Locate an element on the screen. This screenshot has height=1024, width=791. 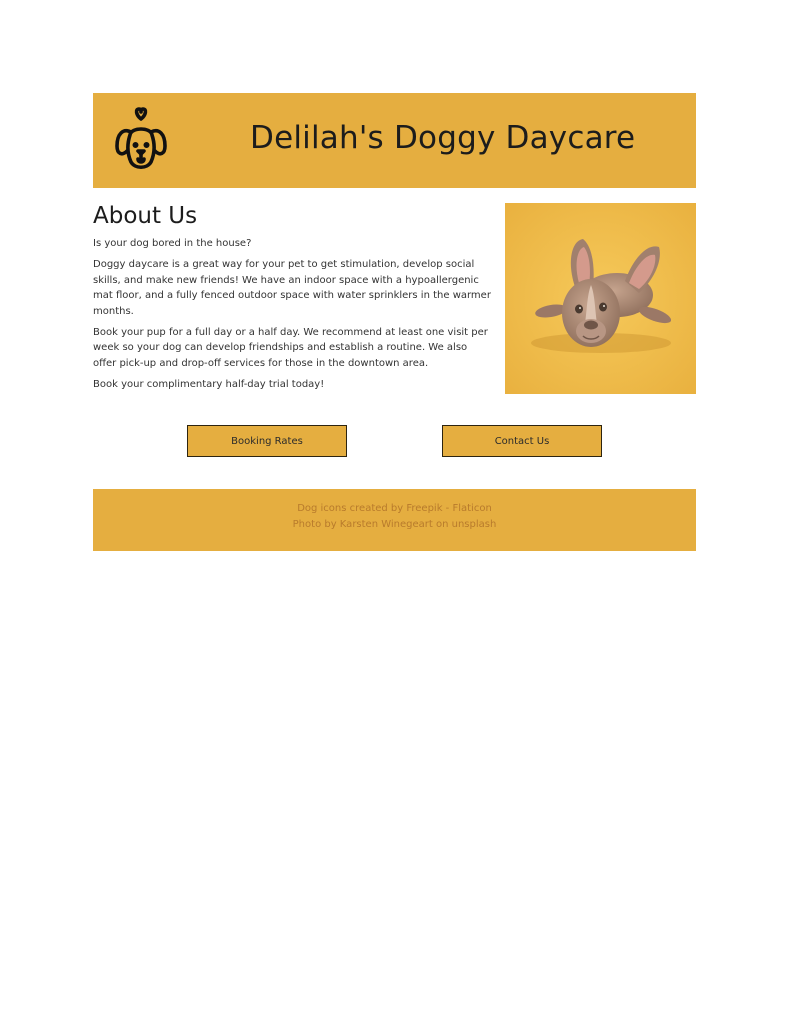
dog-heart-icon is located at coordinates (141, 139).